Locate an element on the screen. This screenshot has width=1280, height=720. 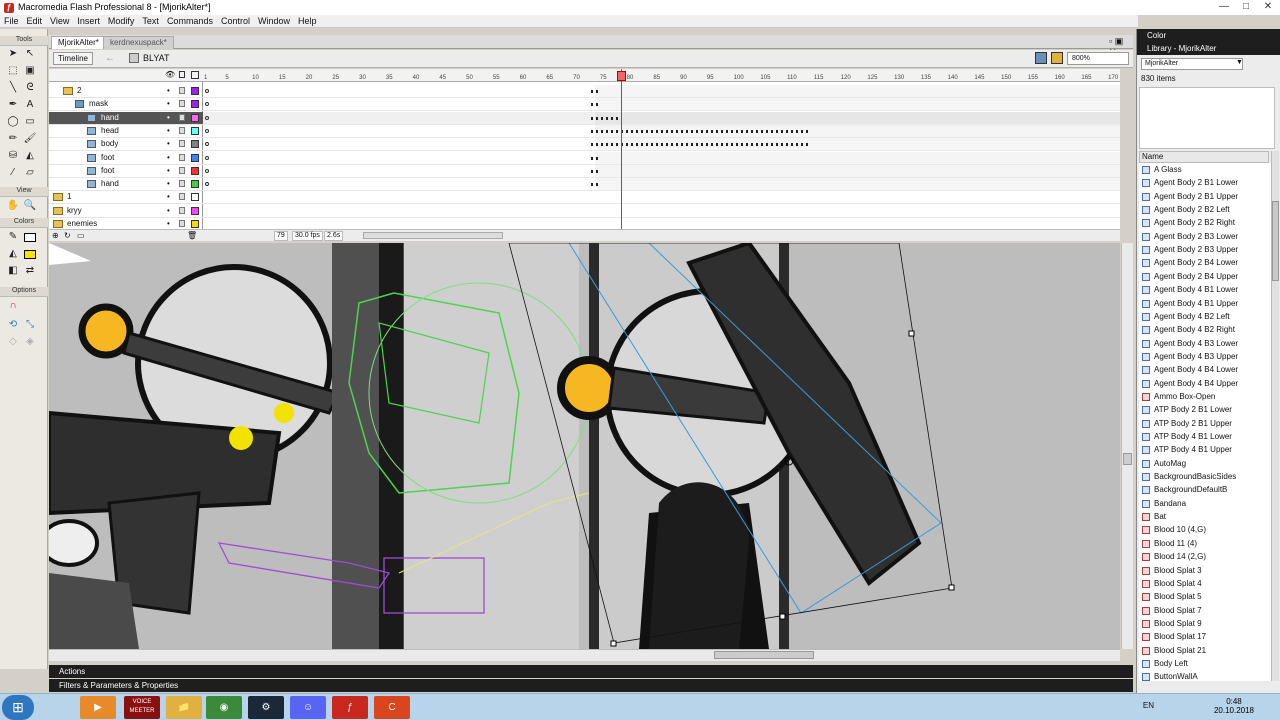
swap-colors-icon: ⇄ is located at coordinates (30, 271).